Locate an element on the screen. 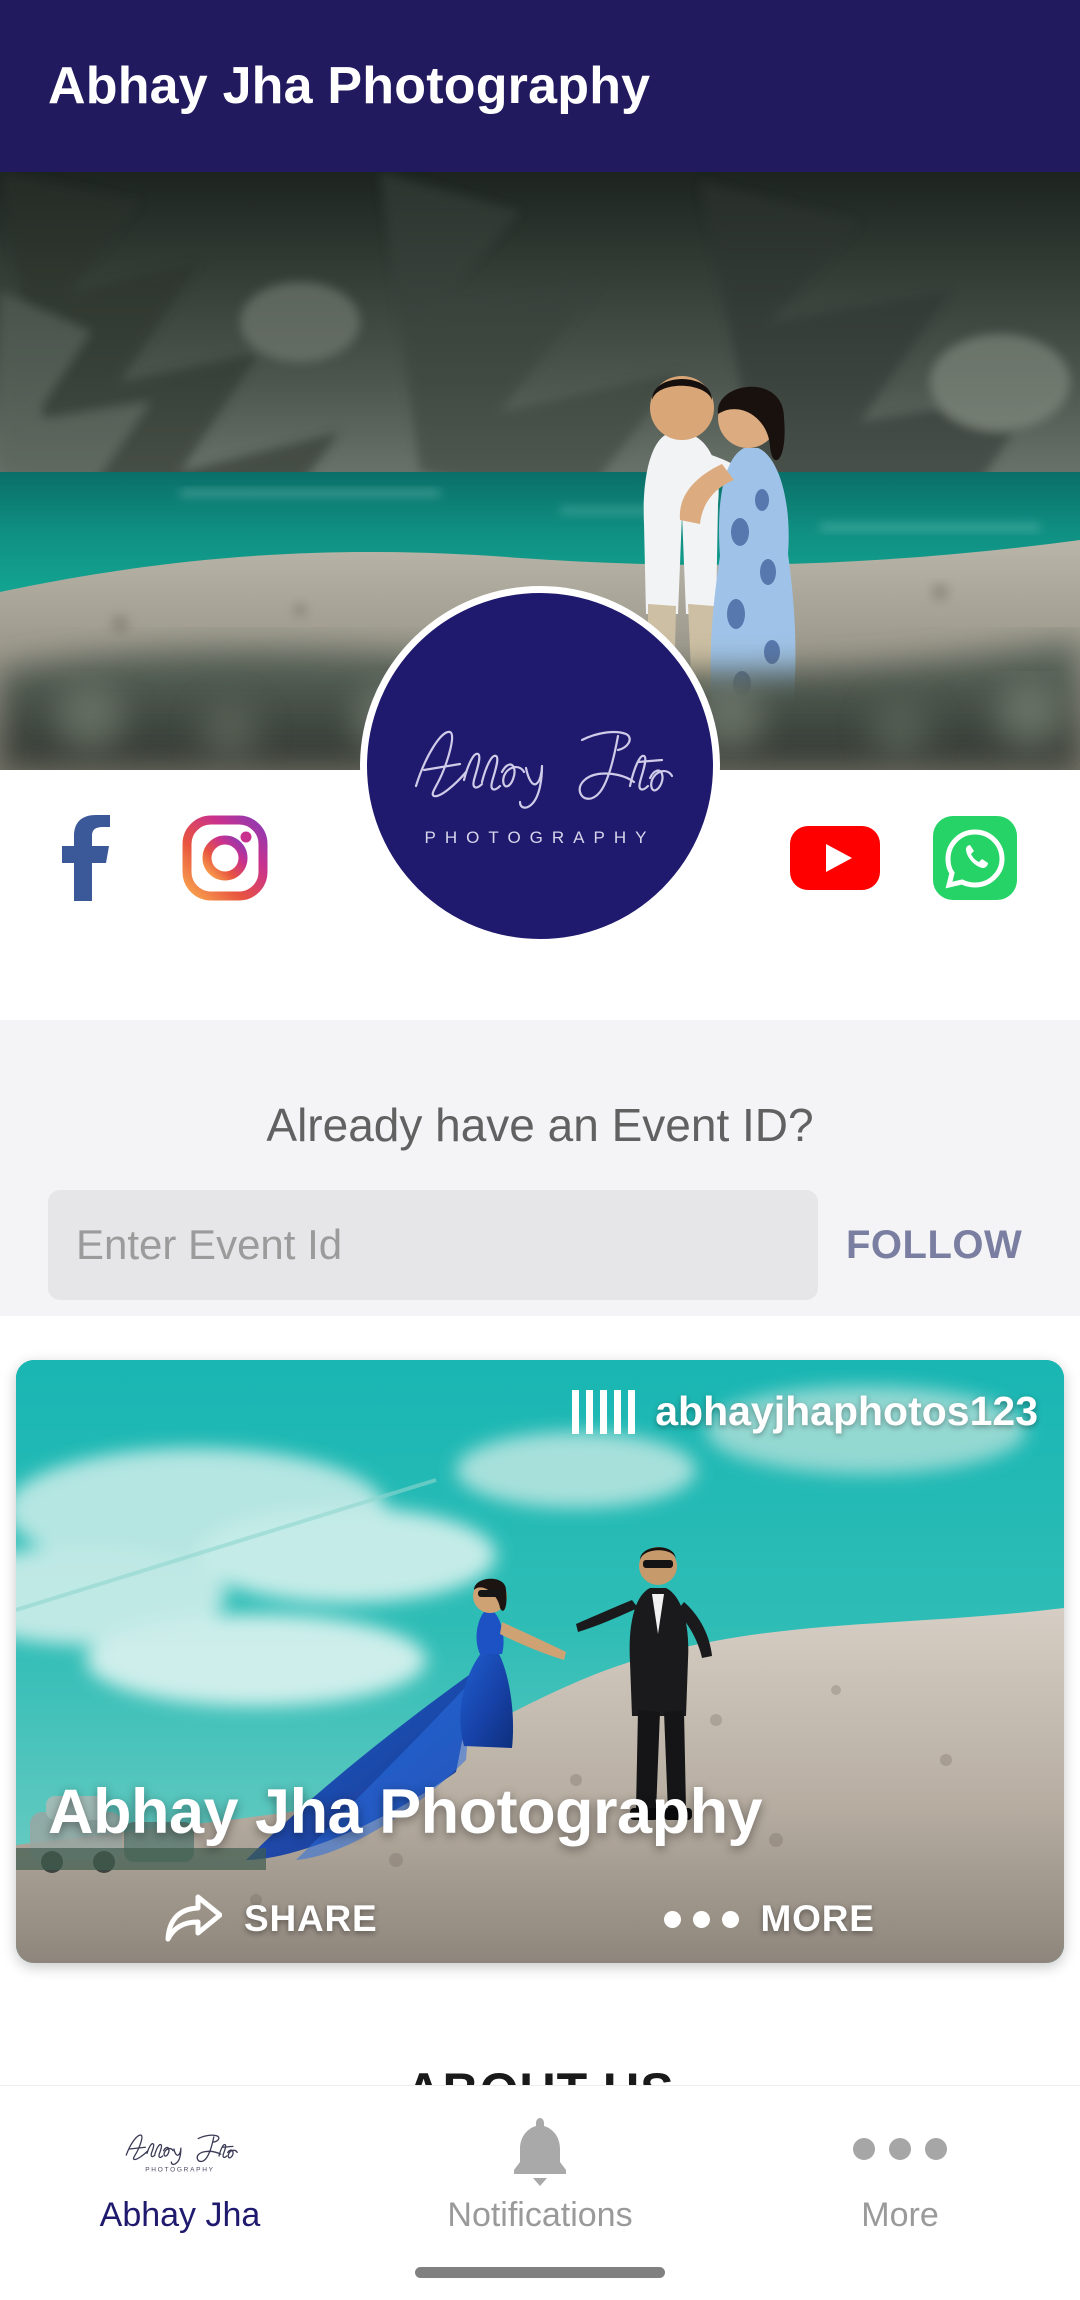 The width and height of the screenshot is (1080, 2300). instagram-icon is located at coordinates (225, 858).